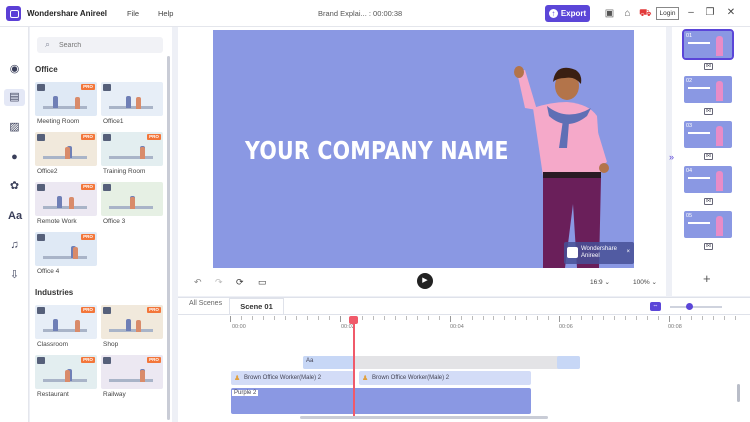 Image resolution: width=750 pixels, height=422 pixels. Describe the element at coordinates (691, 13) in the screenshot. I see `minimize-icon: –` at that location.